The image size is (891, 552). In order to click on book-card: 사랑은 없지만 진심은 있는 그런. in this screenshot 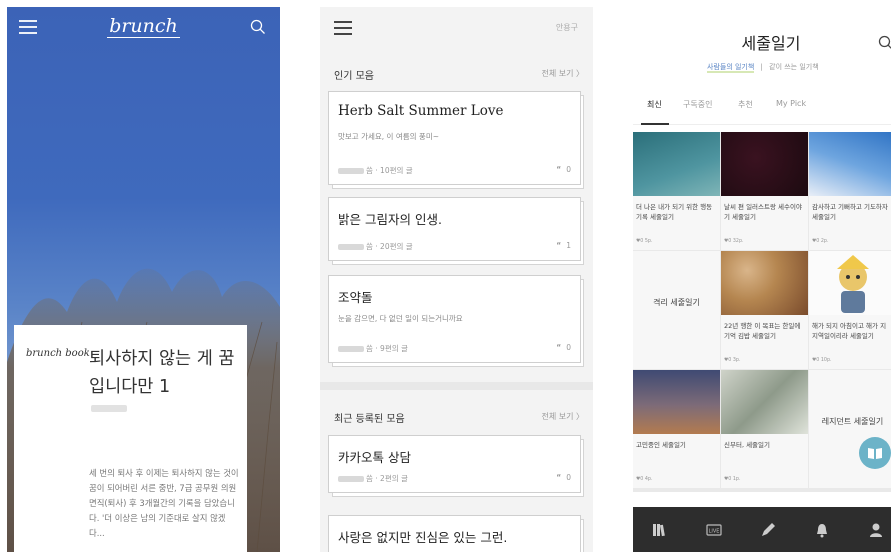, I will do `click(456, 533)`.